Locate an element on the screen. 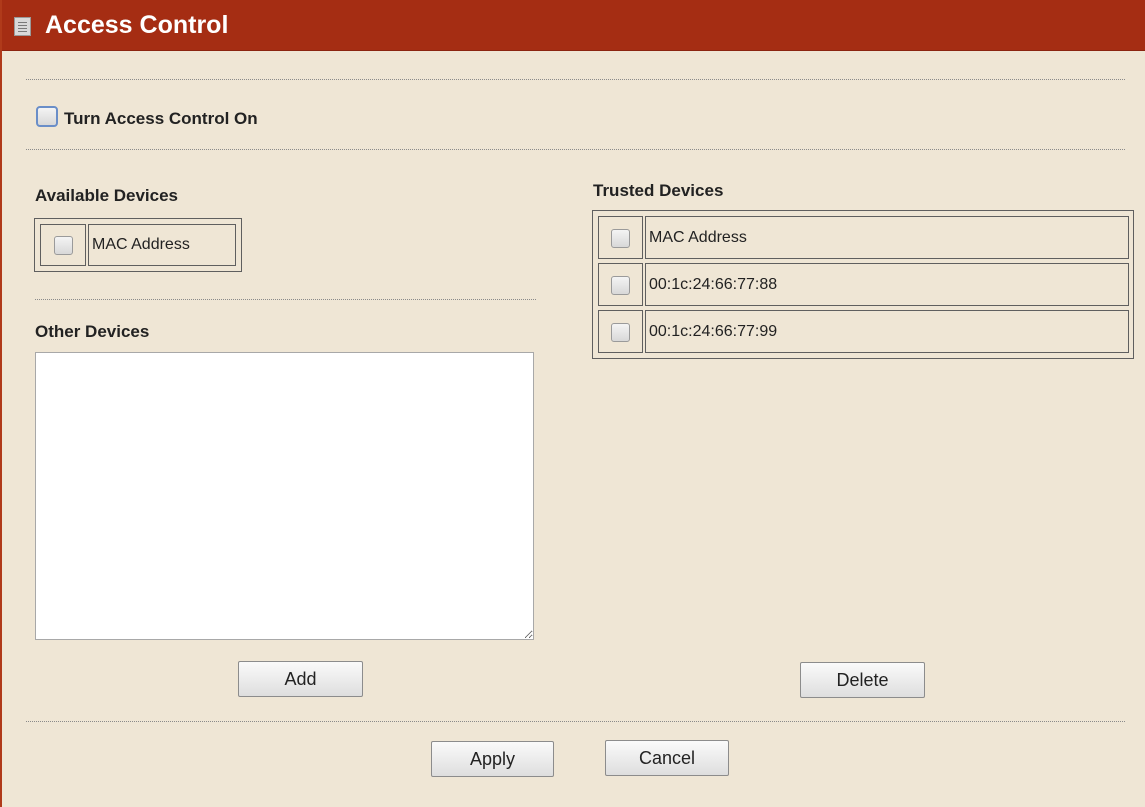 This screenshot has width=1145, height=807. select-all-available-checkbox is located at coordinates (63, 245).